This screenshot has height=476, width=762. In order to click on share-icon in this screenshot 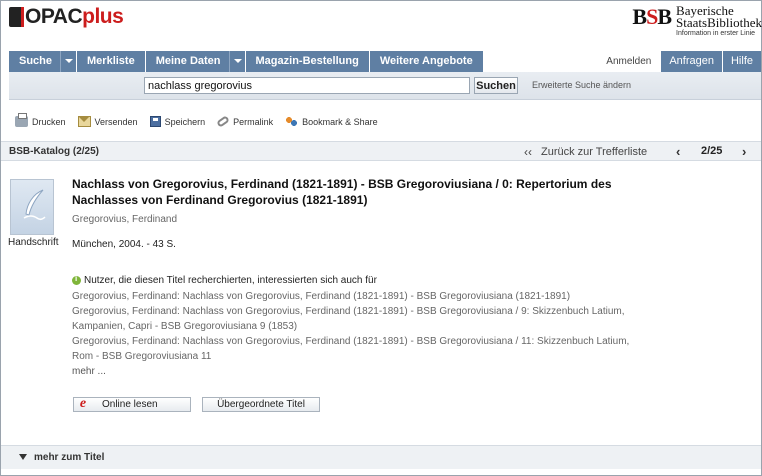, I will do `click(292, 121)`.